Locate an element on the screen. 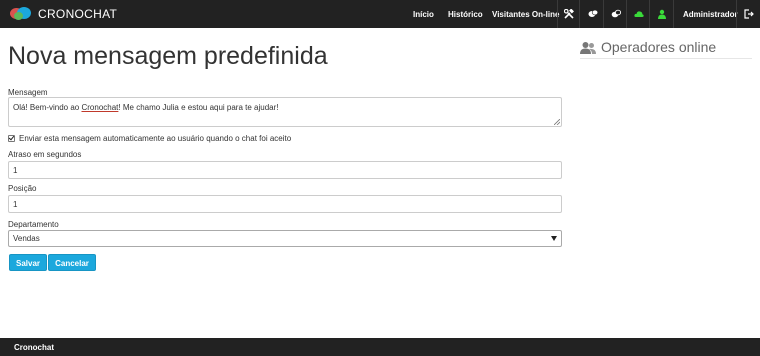 This screenshot has height=356, width=760. brand-name: CRONOCHAT is located at coordinates (78, 14).